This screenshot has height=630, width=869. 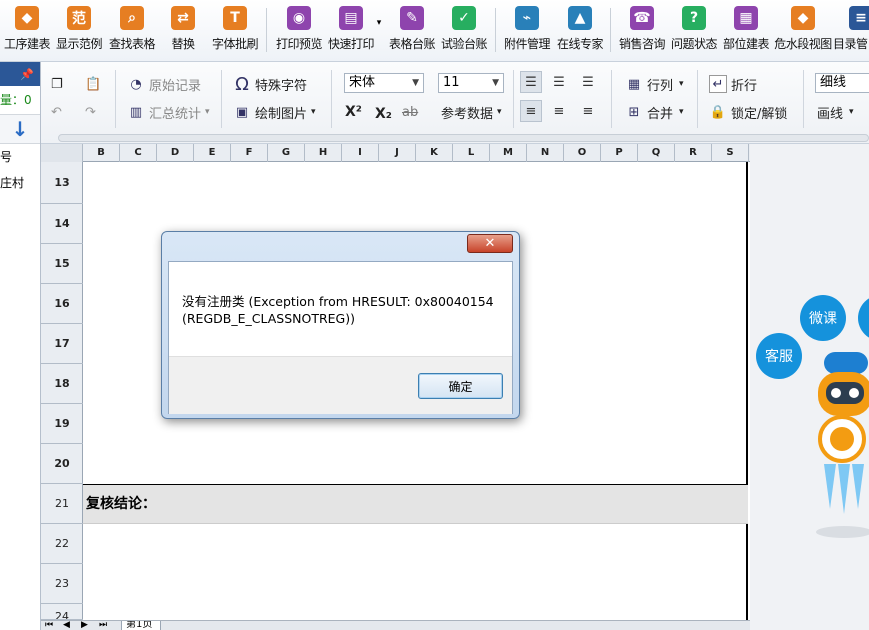 I want to click on column-header-cell: H, so click(x=323, y=153).